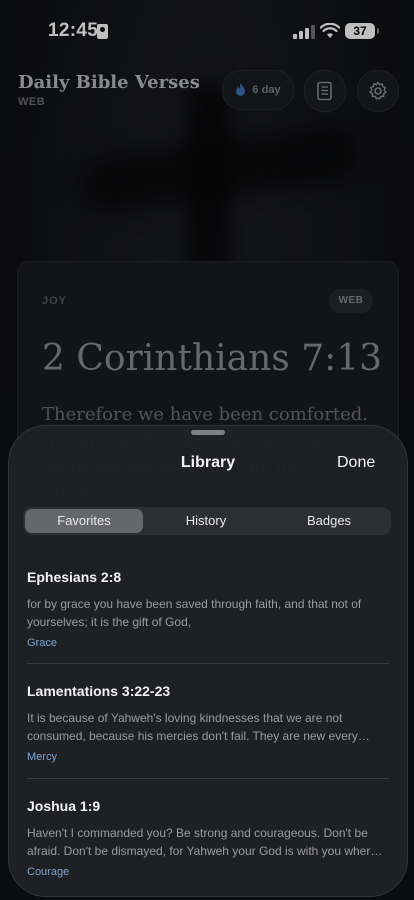 This screenshot has width=414, height=900. Describe the element at coordinates (84, 521) in the screenshot. I see `tab-favorites: Favorites` at that location.